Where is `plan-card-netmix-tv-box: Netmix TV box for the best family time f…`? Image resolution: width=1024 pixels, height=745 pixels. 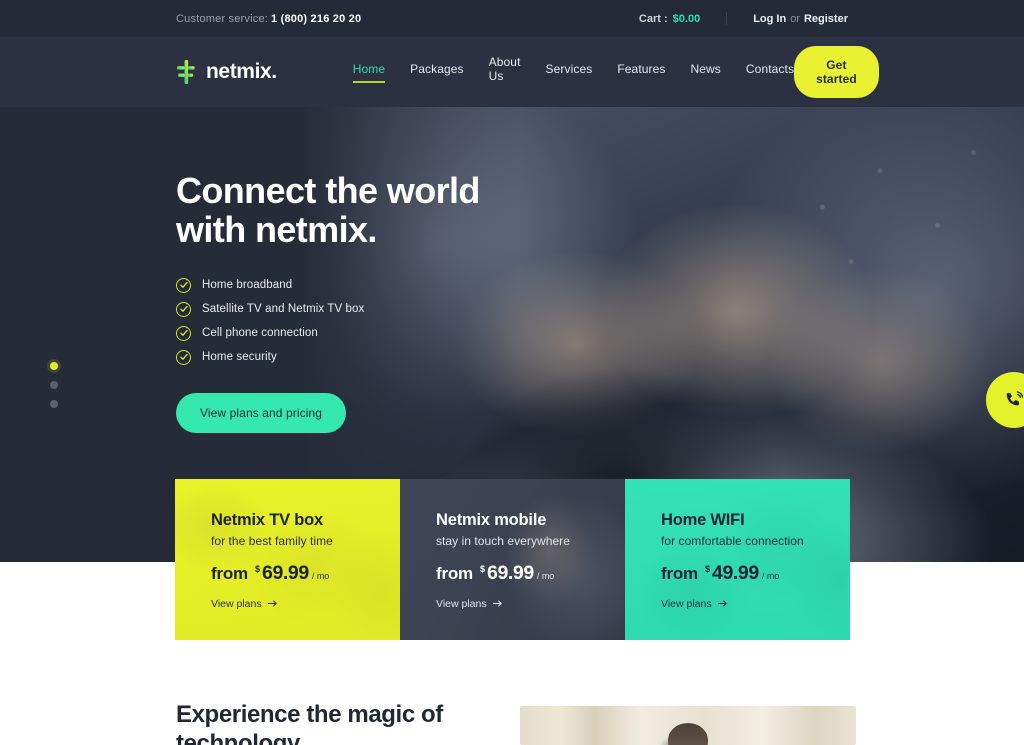
plan-card-netmix-tv-box: Netmix TV box for the best family time f… is located at coordinates (287, 559).